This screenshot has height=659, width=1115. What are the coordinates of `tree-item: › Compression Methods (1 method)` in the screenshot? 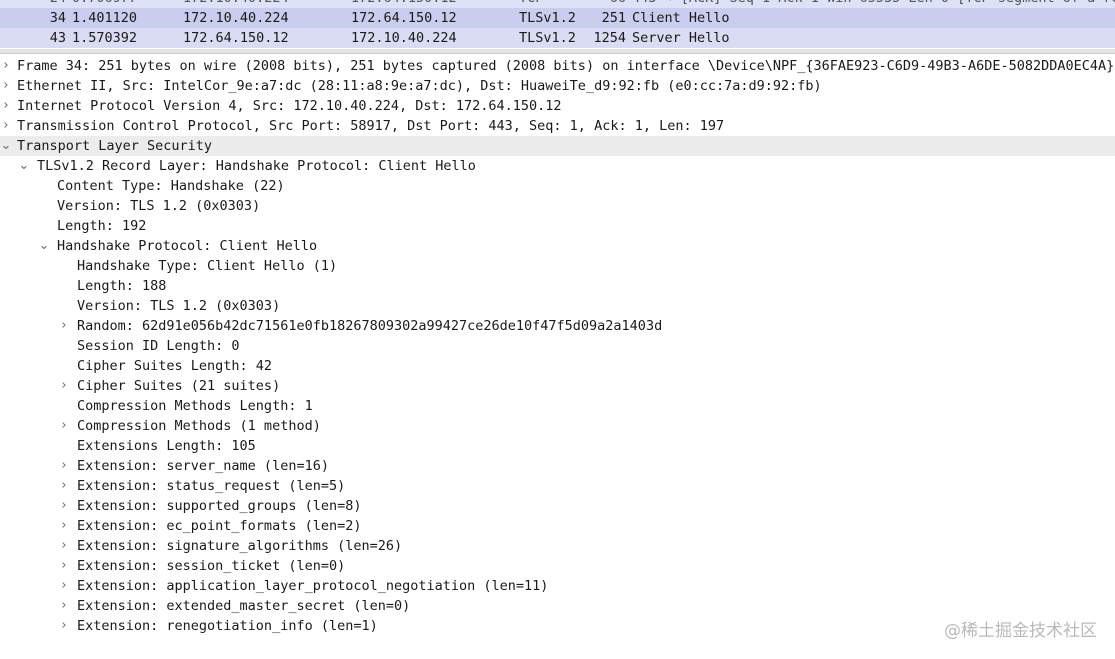 It's located at (557, 426).